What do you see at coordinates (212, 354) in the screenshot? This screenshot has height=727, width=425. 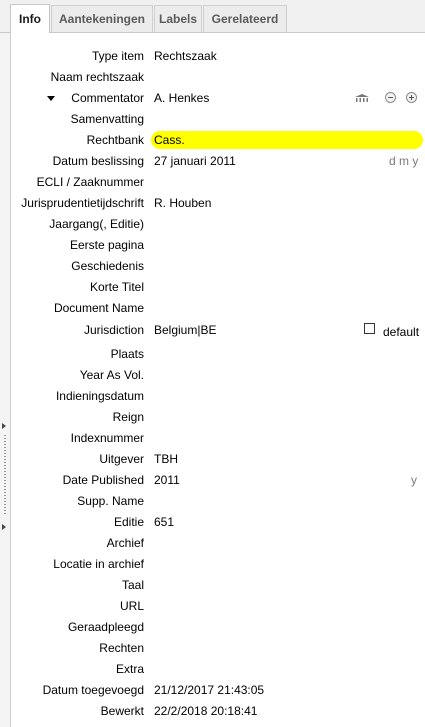 I see `field-place: Plaats` at bounding box center [212, 354].